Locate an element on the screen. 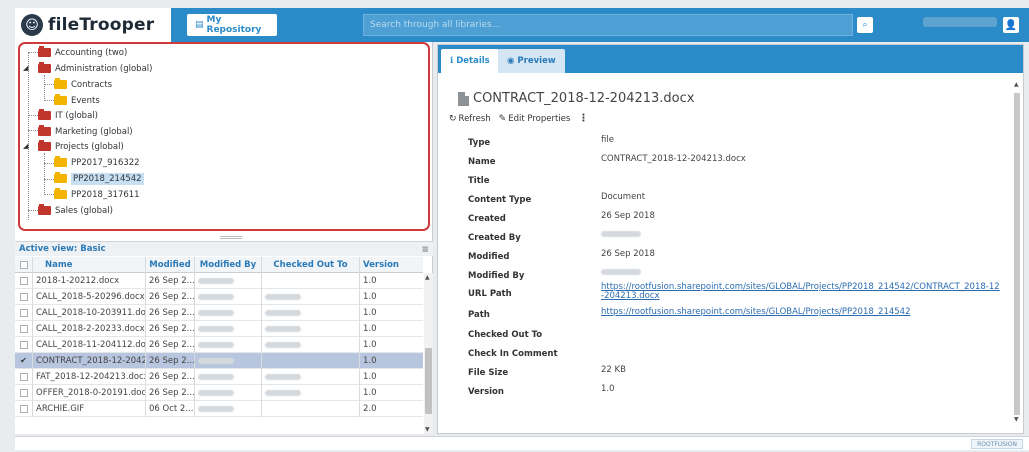  edit-properties-button: ✎ Edit Properties is located at coordinates (535, 119).